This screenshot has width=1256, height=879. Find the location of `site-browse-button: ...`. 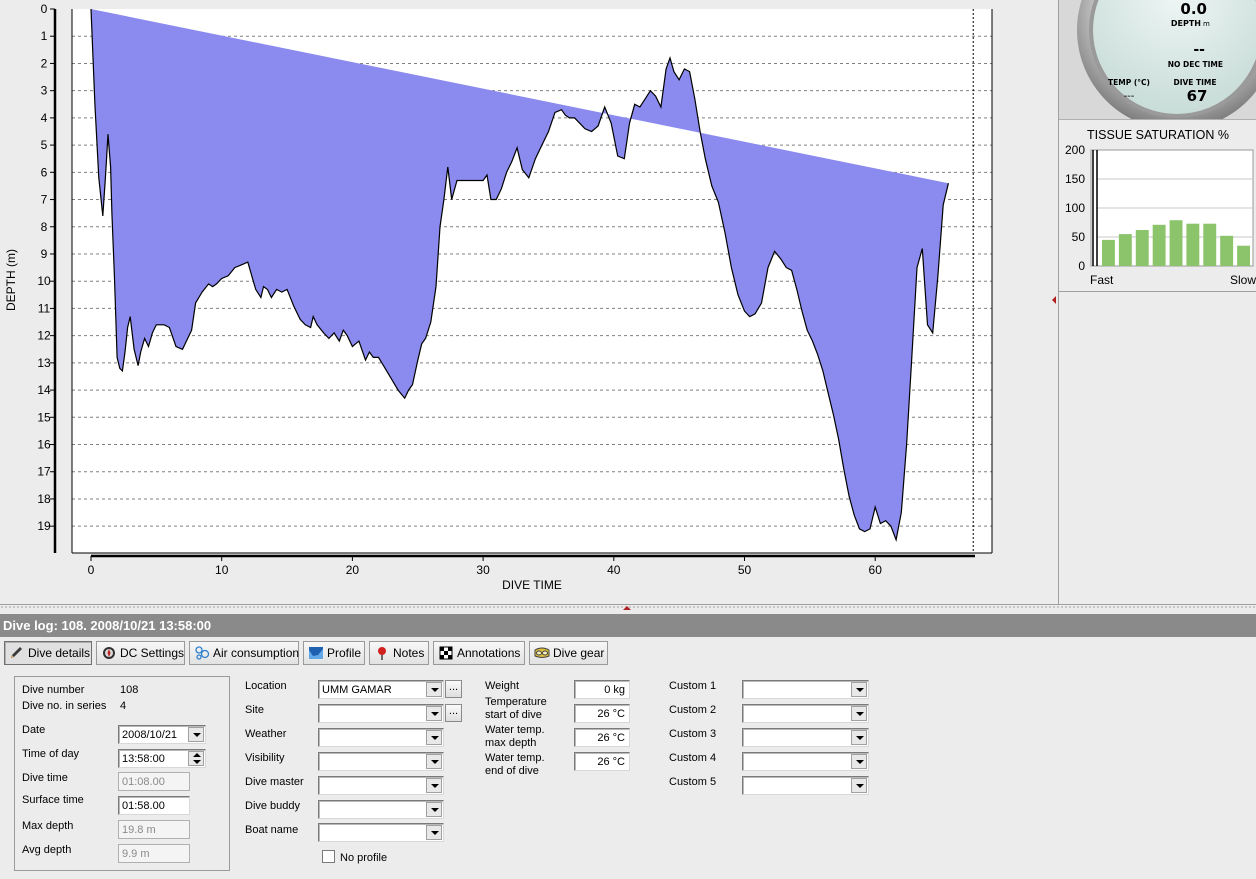

site-browse-button: ... is located at coordinates (453, 713).